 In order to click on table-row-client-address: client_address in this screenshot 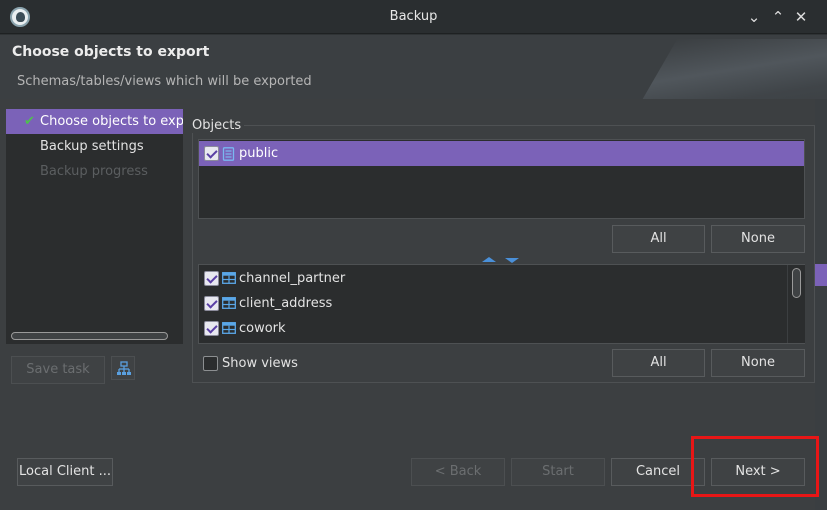, I will do `click(493, 303)`.